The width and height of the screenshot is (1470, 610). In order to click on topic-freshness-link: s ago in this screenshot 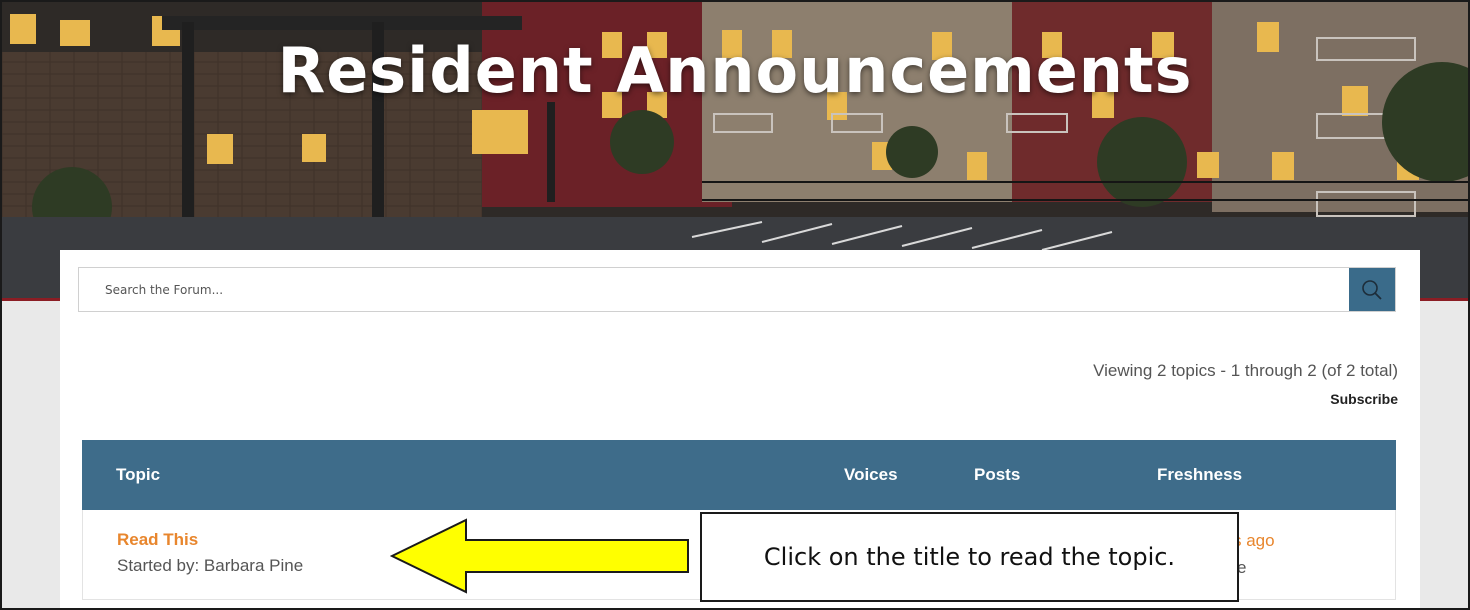, I will do `click(1254, 541)`.